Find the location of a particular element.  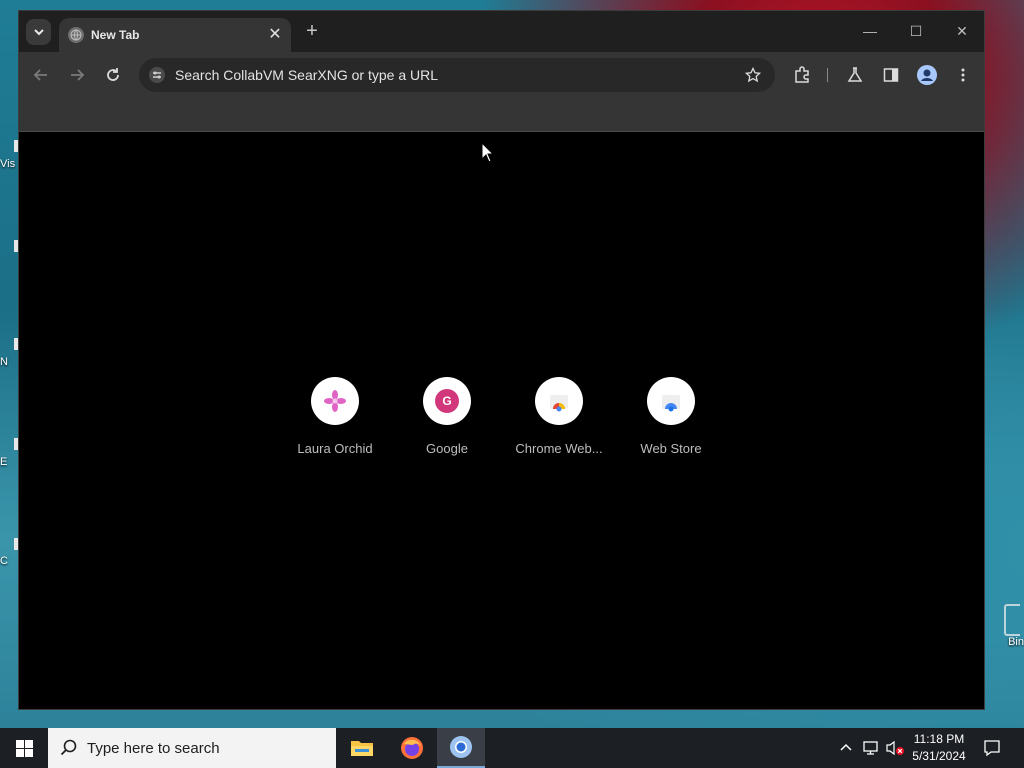

side-panel-button is located at coordinates (891, 75).